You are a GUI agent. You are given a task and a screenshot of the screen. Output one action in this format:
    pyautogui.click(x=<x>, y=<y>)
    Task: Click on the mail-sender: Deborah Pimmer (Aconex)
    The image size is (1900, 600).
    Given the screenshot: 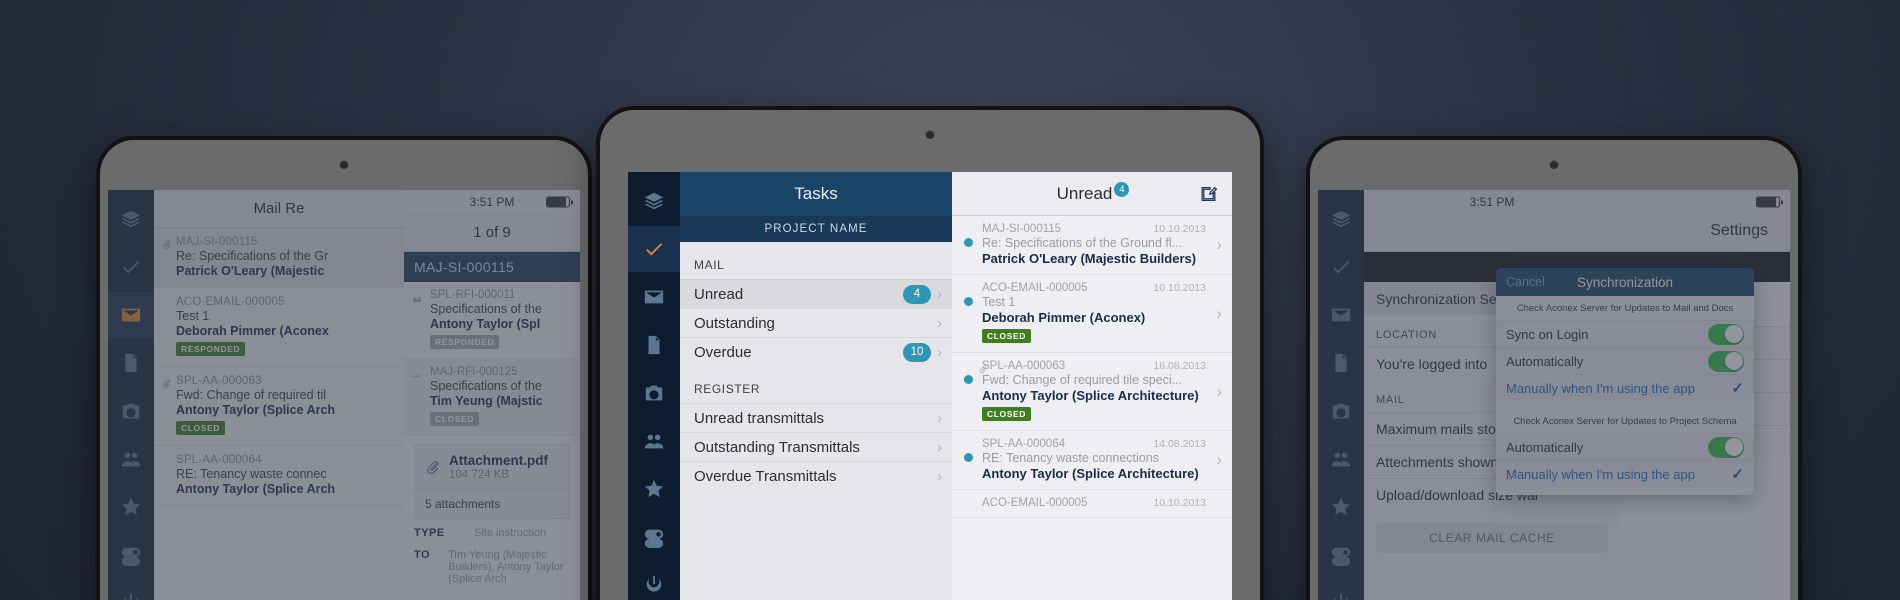 What is the action you would take?
    pyautogui.click(x=1064, y=317)
    